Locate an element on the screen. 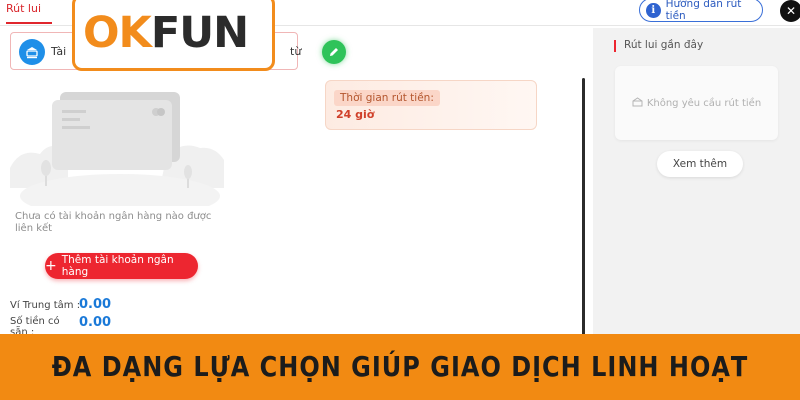 Image resolution: width=800 pixels, height=400 pixels. section-accent-bar is located at coordinates (615, 46).